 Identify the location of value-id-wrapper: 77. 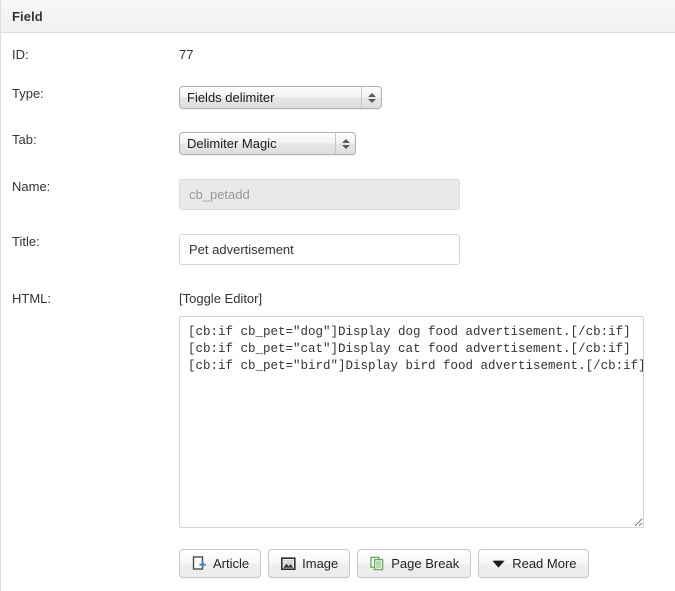
(427, 55).